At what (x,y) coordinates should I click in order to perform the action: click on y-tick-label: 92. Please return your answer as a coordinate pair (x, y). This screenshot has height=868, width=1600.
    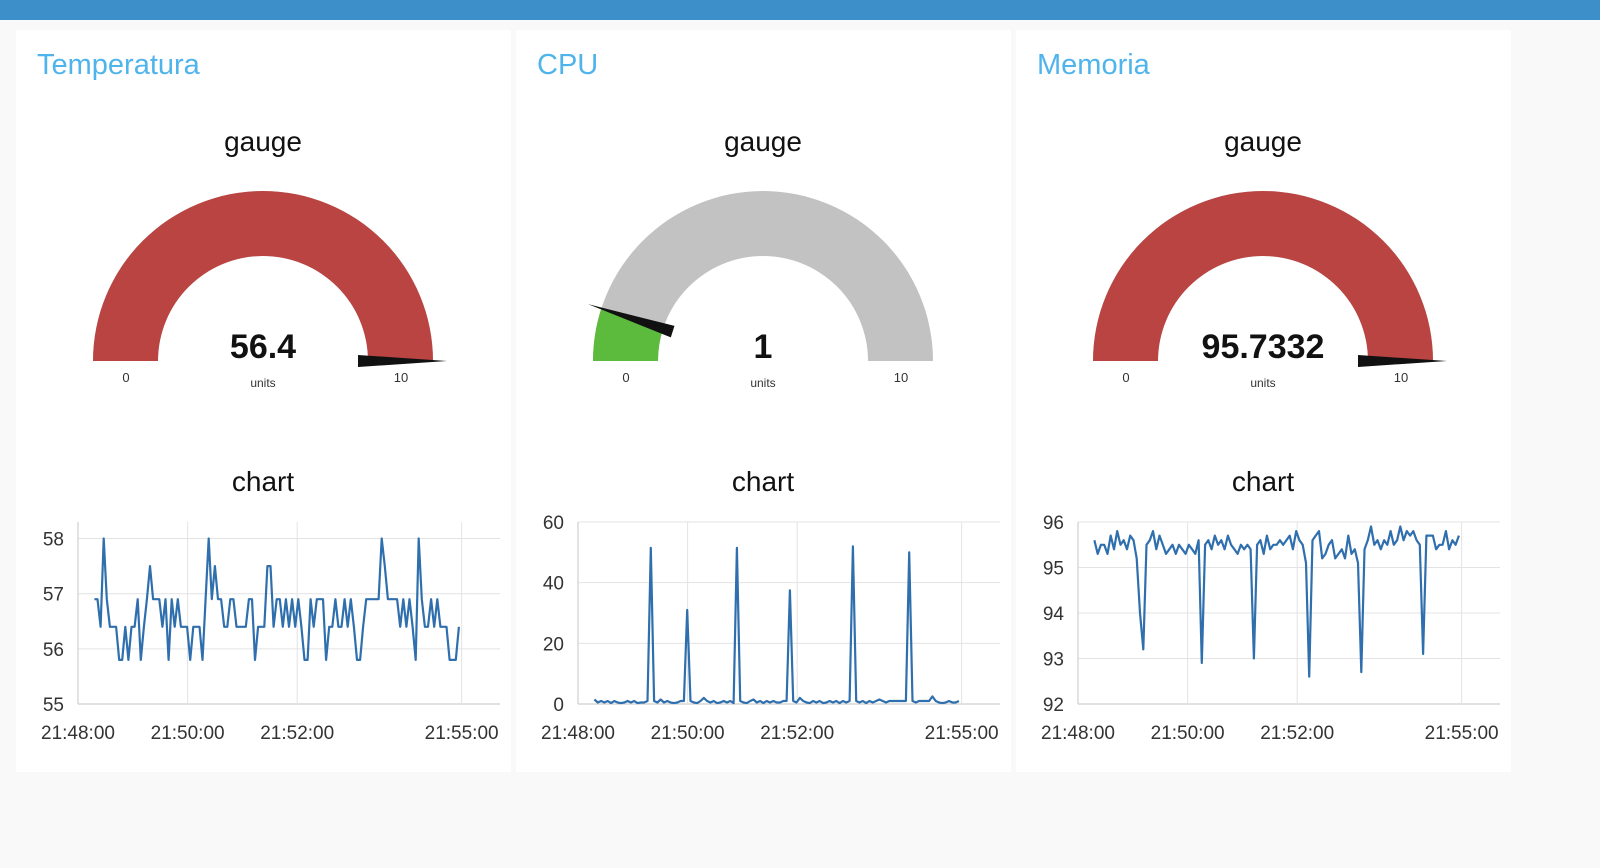
    Looking at the image, I should click on (1053, 705).